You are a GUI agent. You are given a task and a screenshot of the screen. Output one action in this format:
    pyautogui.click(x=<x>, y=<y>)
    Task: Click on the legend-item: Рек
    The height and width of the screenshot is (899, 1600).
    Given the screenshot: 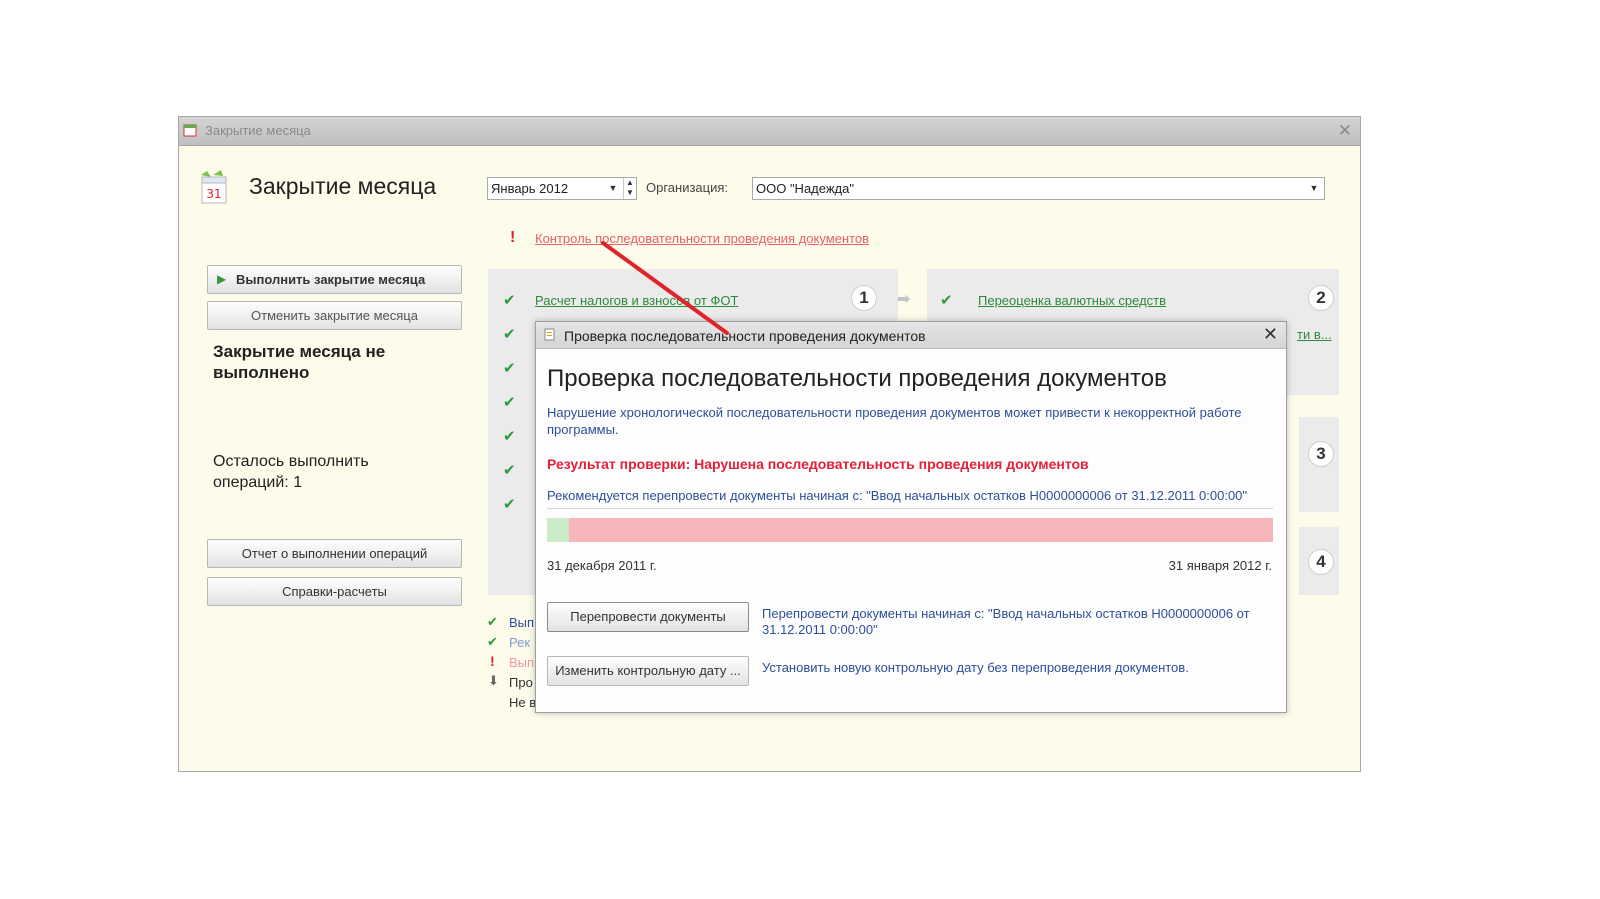 What is the action you would take?
    pyautogui.click(x=520, y=642)
    